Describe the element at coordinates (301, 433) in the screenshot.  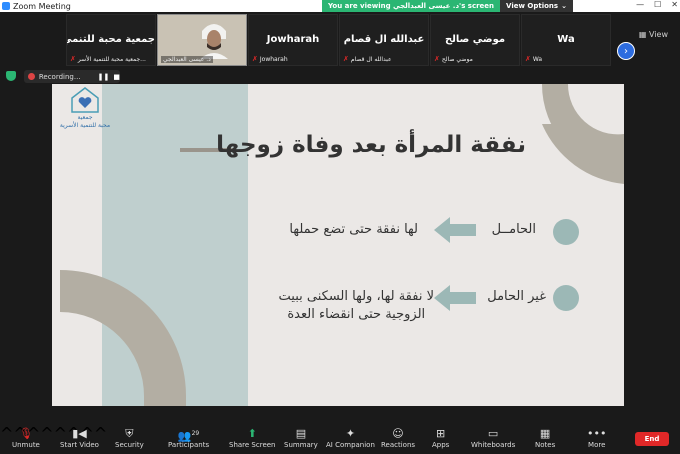
I see `summary-icon: ▤` at that location.